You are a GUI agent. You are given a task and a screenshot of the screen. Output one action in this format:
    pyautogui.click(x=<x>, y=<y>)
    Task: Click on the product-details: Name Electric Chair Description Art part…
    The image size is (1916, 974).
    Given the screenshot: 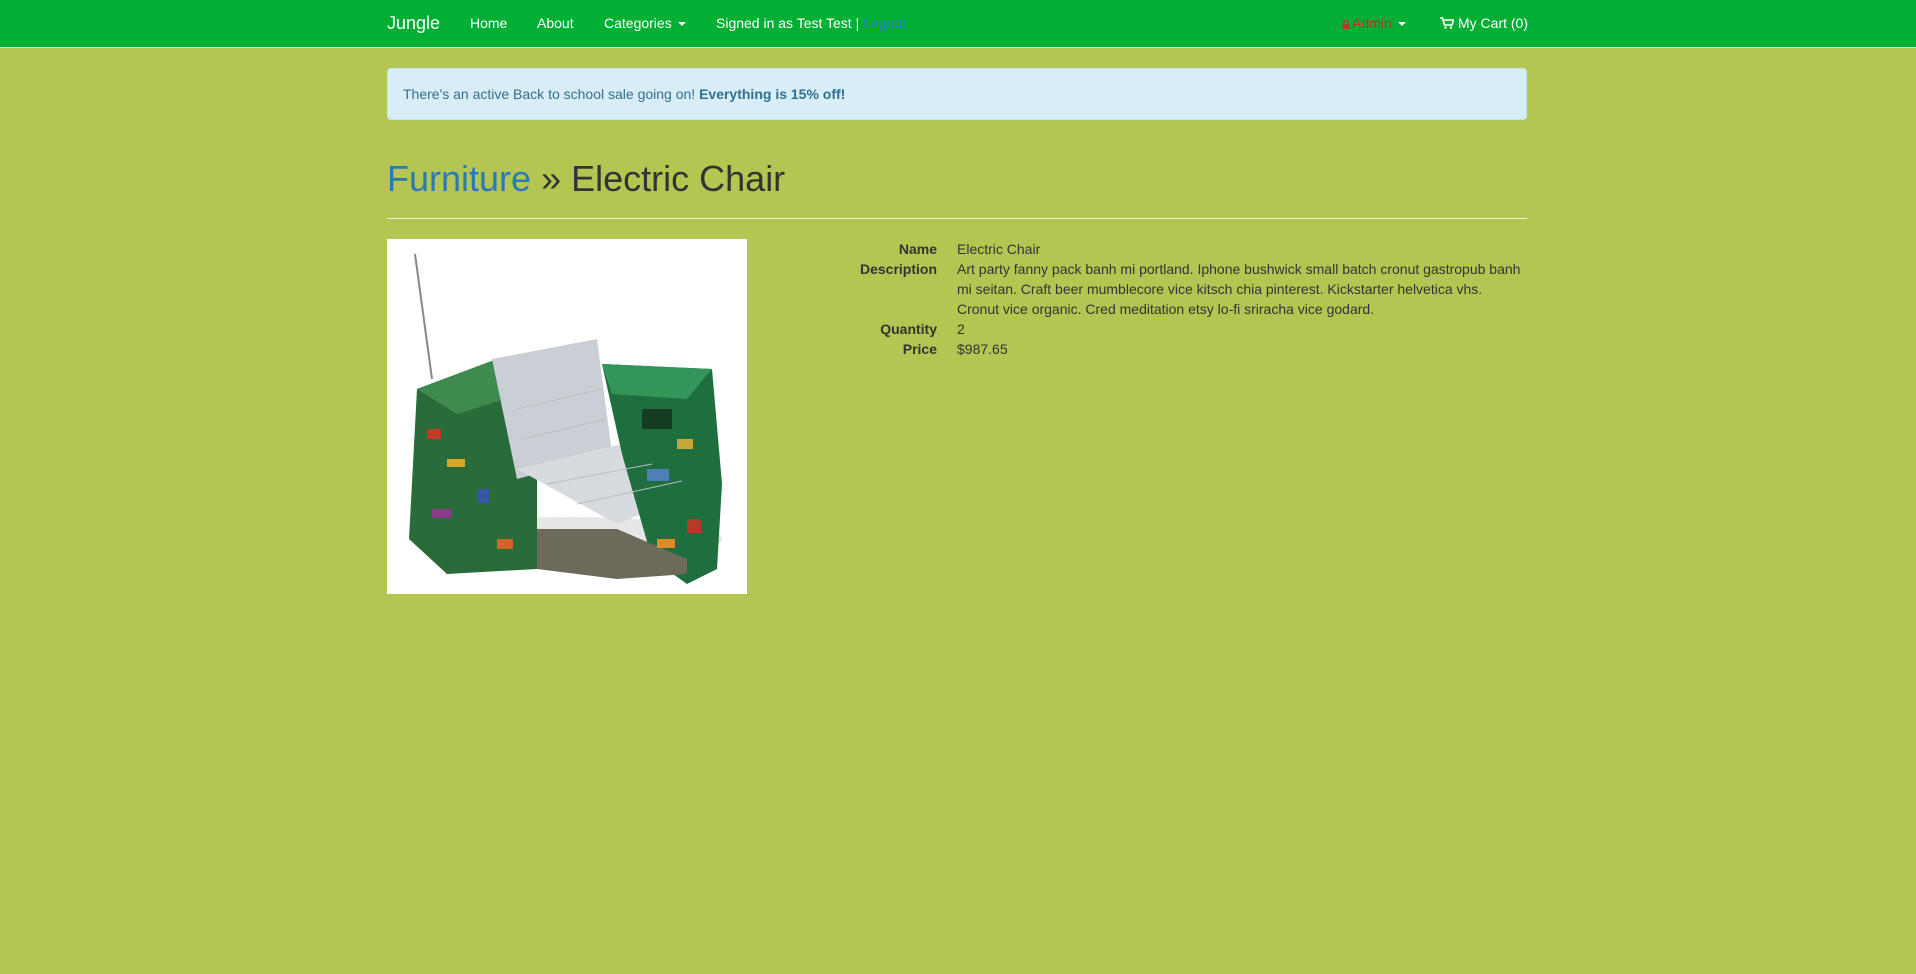 What is the action you would take?
    pyautogui.click(x=1187, y=299)
    